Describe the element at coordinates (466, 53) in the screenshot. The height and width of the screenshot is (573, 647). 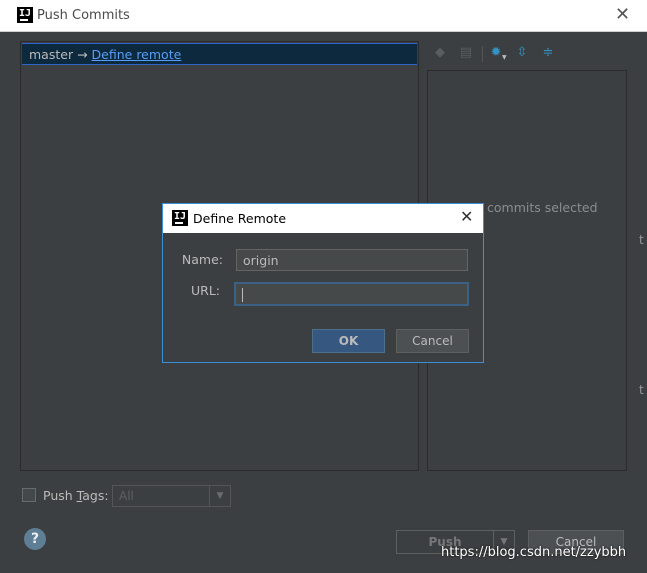
I see `doc-icon: ▤` at that location.